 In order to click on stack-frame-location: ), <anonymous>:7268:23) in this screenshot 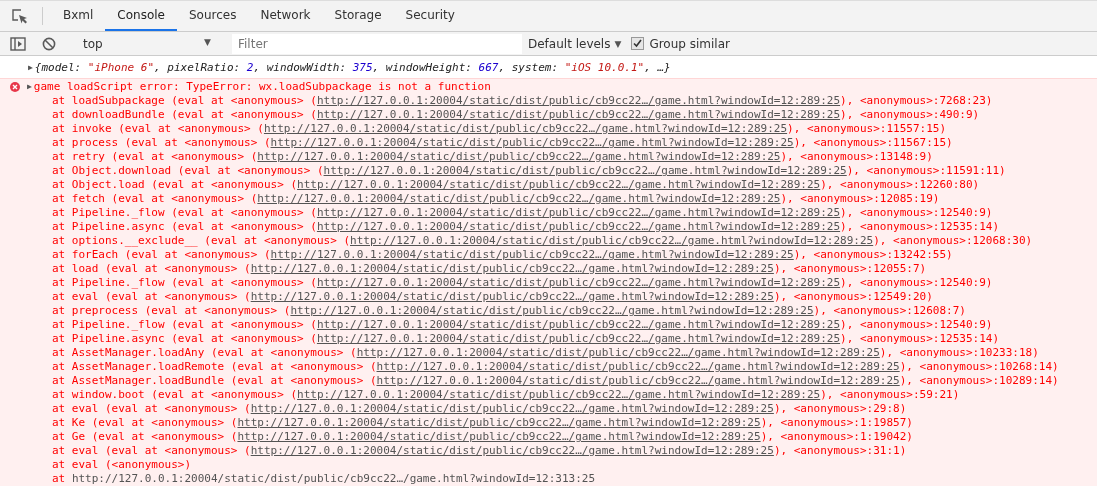, I will do `click(916, 101)`.